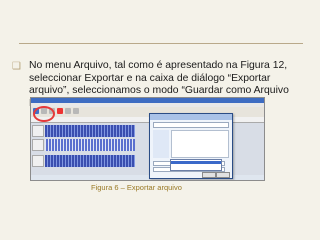 The image size is (320, 240). I want to click on figure-caption: Figura 6 – Exportar arquivo, so click(136, 187).